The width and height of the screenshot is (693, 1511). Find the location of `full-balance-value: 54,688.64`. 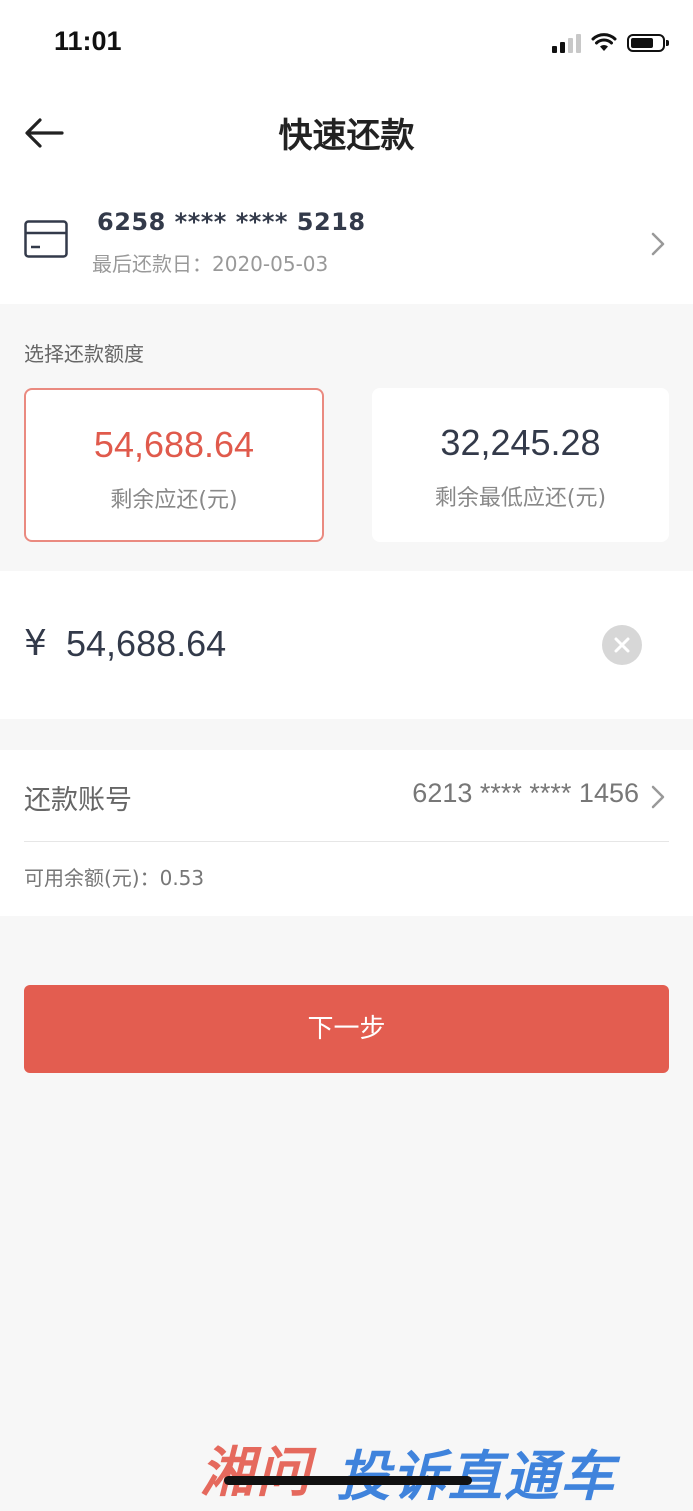

full-balance-value: 54,688.64 is located at coordinates (174, 444).